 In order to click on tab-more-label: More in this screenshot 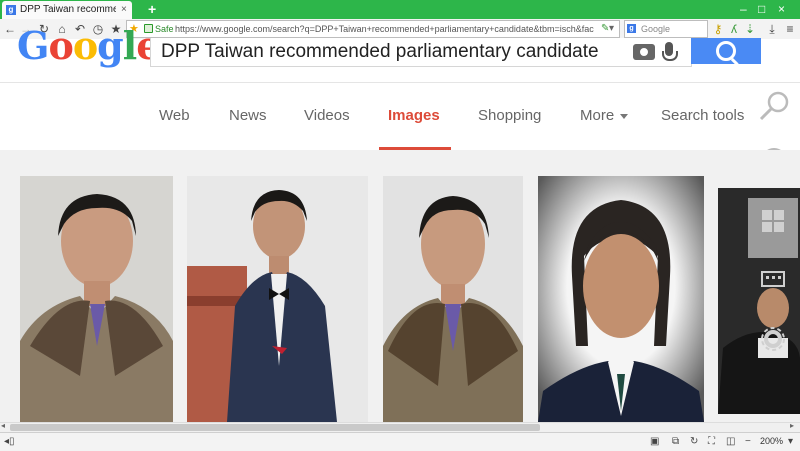, I will do `click(597, 115)`.